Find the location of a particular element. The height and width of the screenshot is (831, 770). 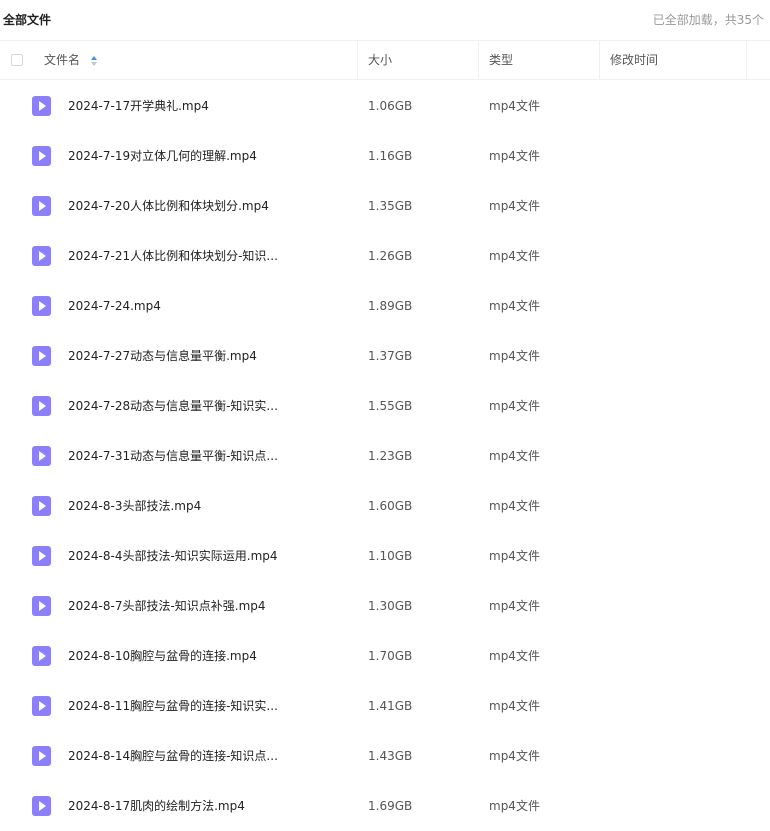

file-size: 1.26GB is located at coordinates (390, 256).